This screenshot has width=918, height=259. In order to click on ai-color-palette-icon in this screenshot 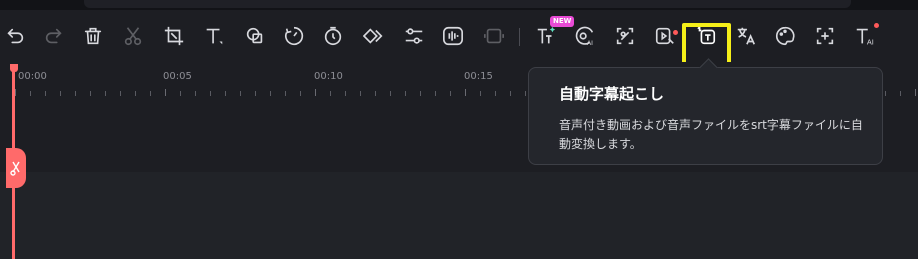, I will do `click(785, 36)`.